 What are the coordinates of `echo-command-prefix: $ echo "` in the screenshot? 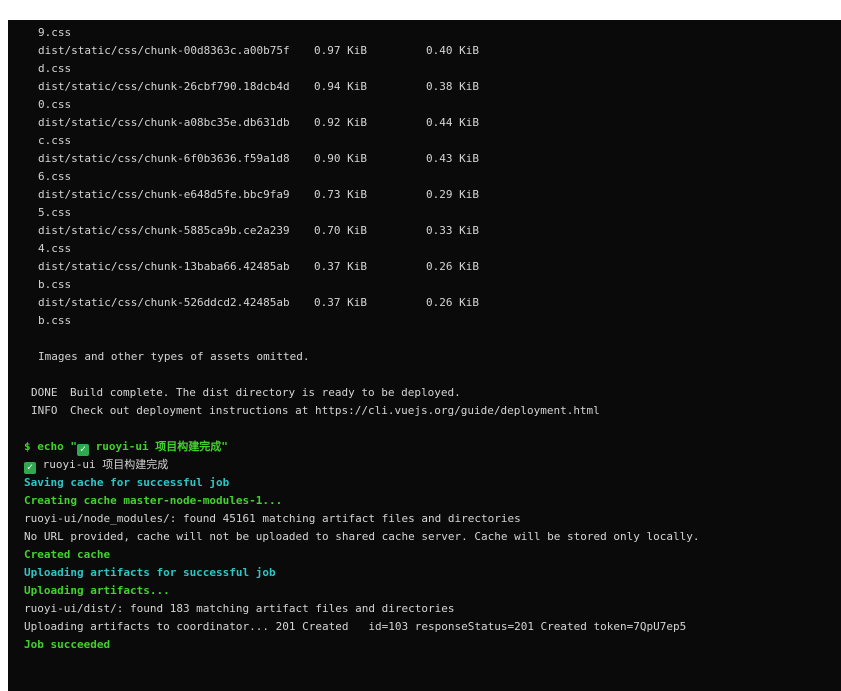 It's located at (50, 446).